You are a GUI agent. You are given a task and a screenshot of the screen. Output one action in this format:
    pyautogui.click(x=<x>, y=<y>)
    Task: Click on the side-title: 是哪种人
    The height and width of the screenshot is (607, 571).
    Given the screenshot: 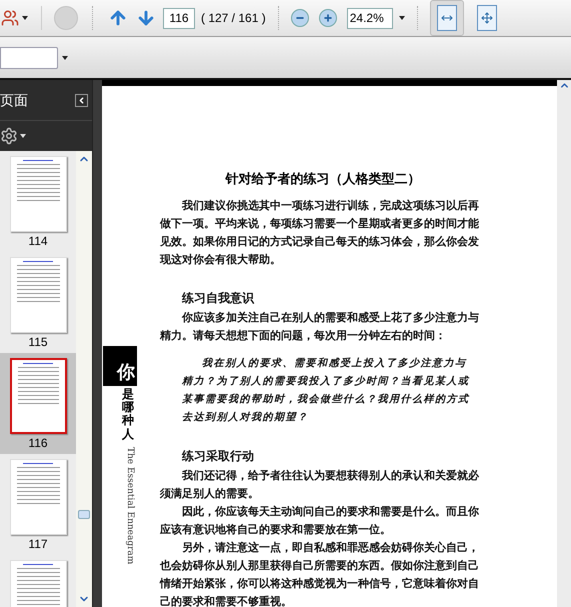 What is the action you would take?
    pyautogui.click(x=128, y=414)
    